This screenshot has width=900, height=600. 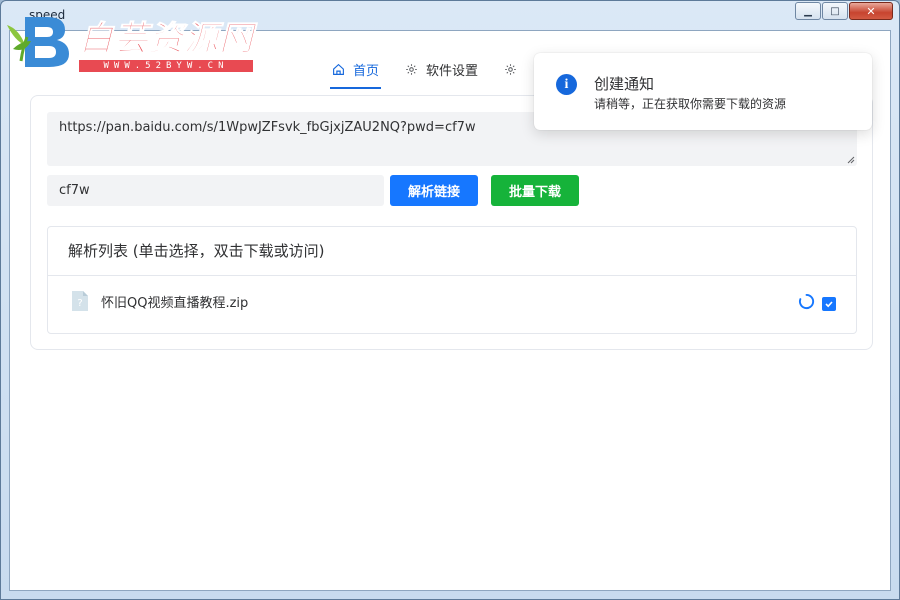 What do you see at coordinates (806, 301) in the screenshot?
I see `loading-spinner-icon` at bounding box center [806, 301].